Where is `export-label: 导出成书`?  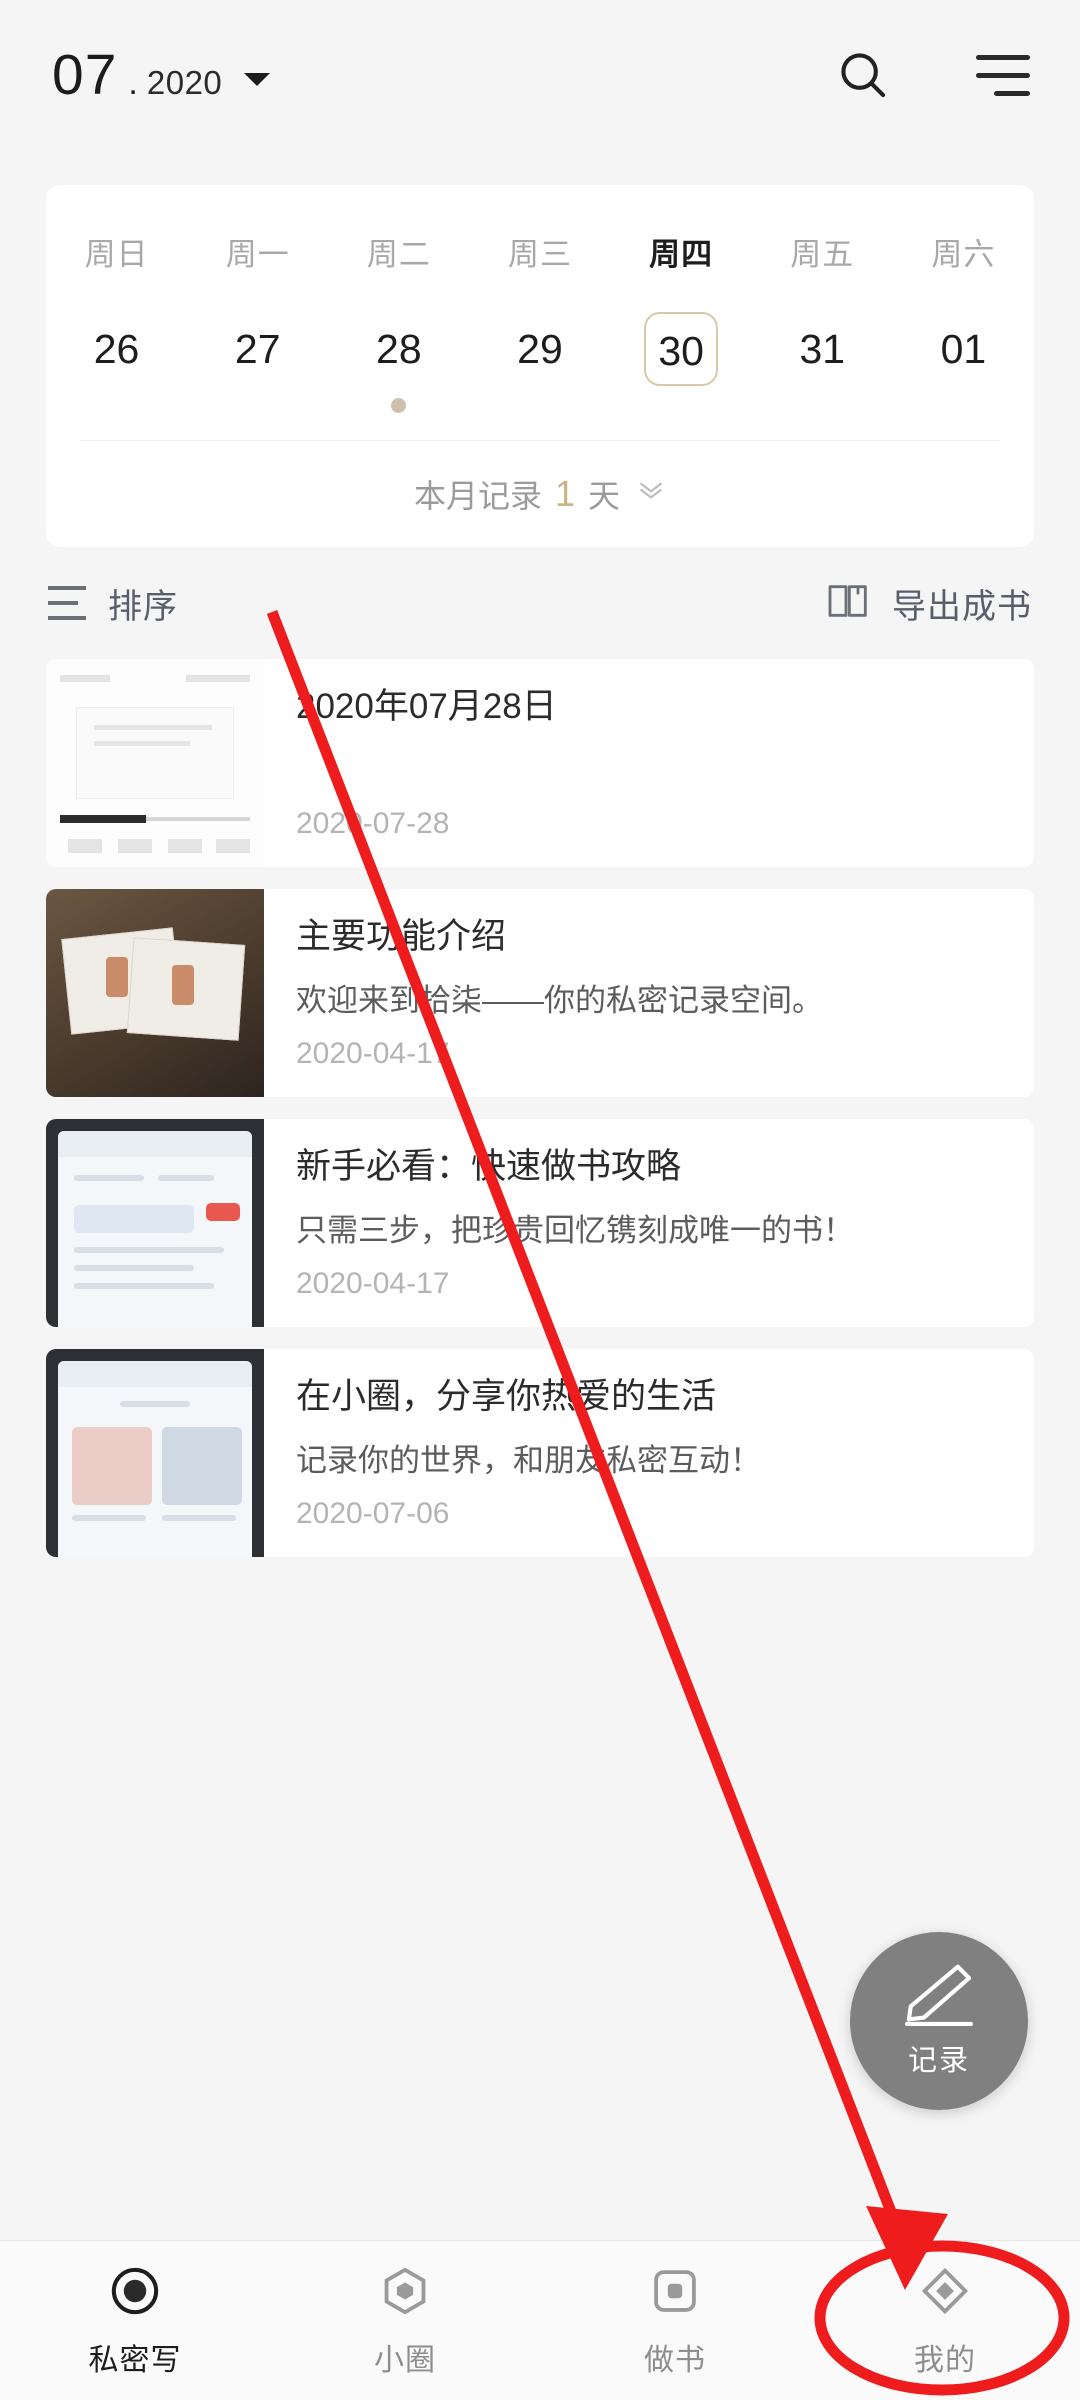
export-label: 导出成书 is located at coordinates (962, 606).